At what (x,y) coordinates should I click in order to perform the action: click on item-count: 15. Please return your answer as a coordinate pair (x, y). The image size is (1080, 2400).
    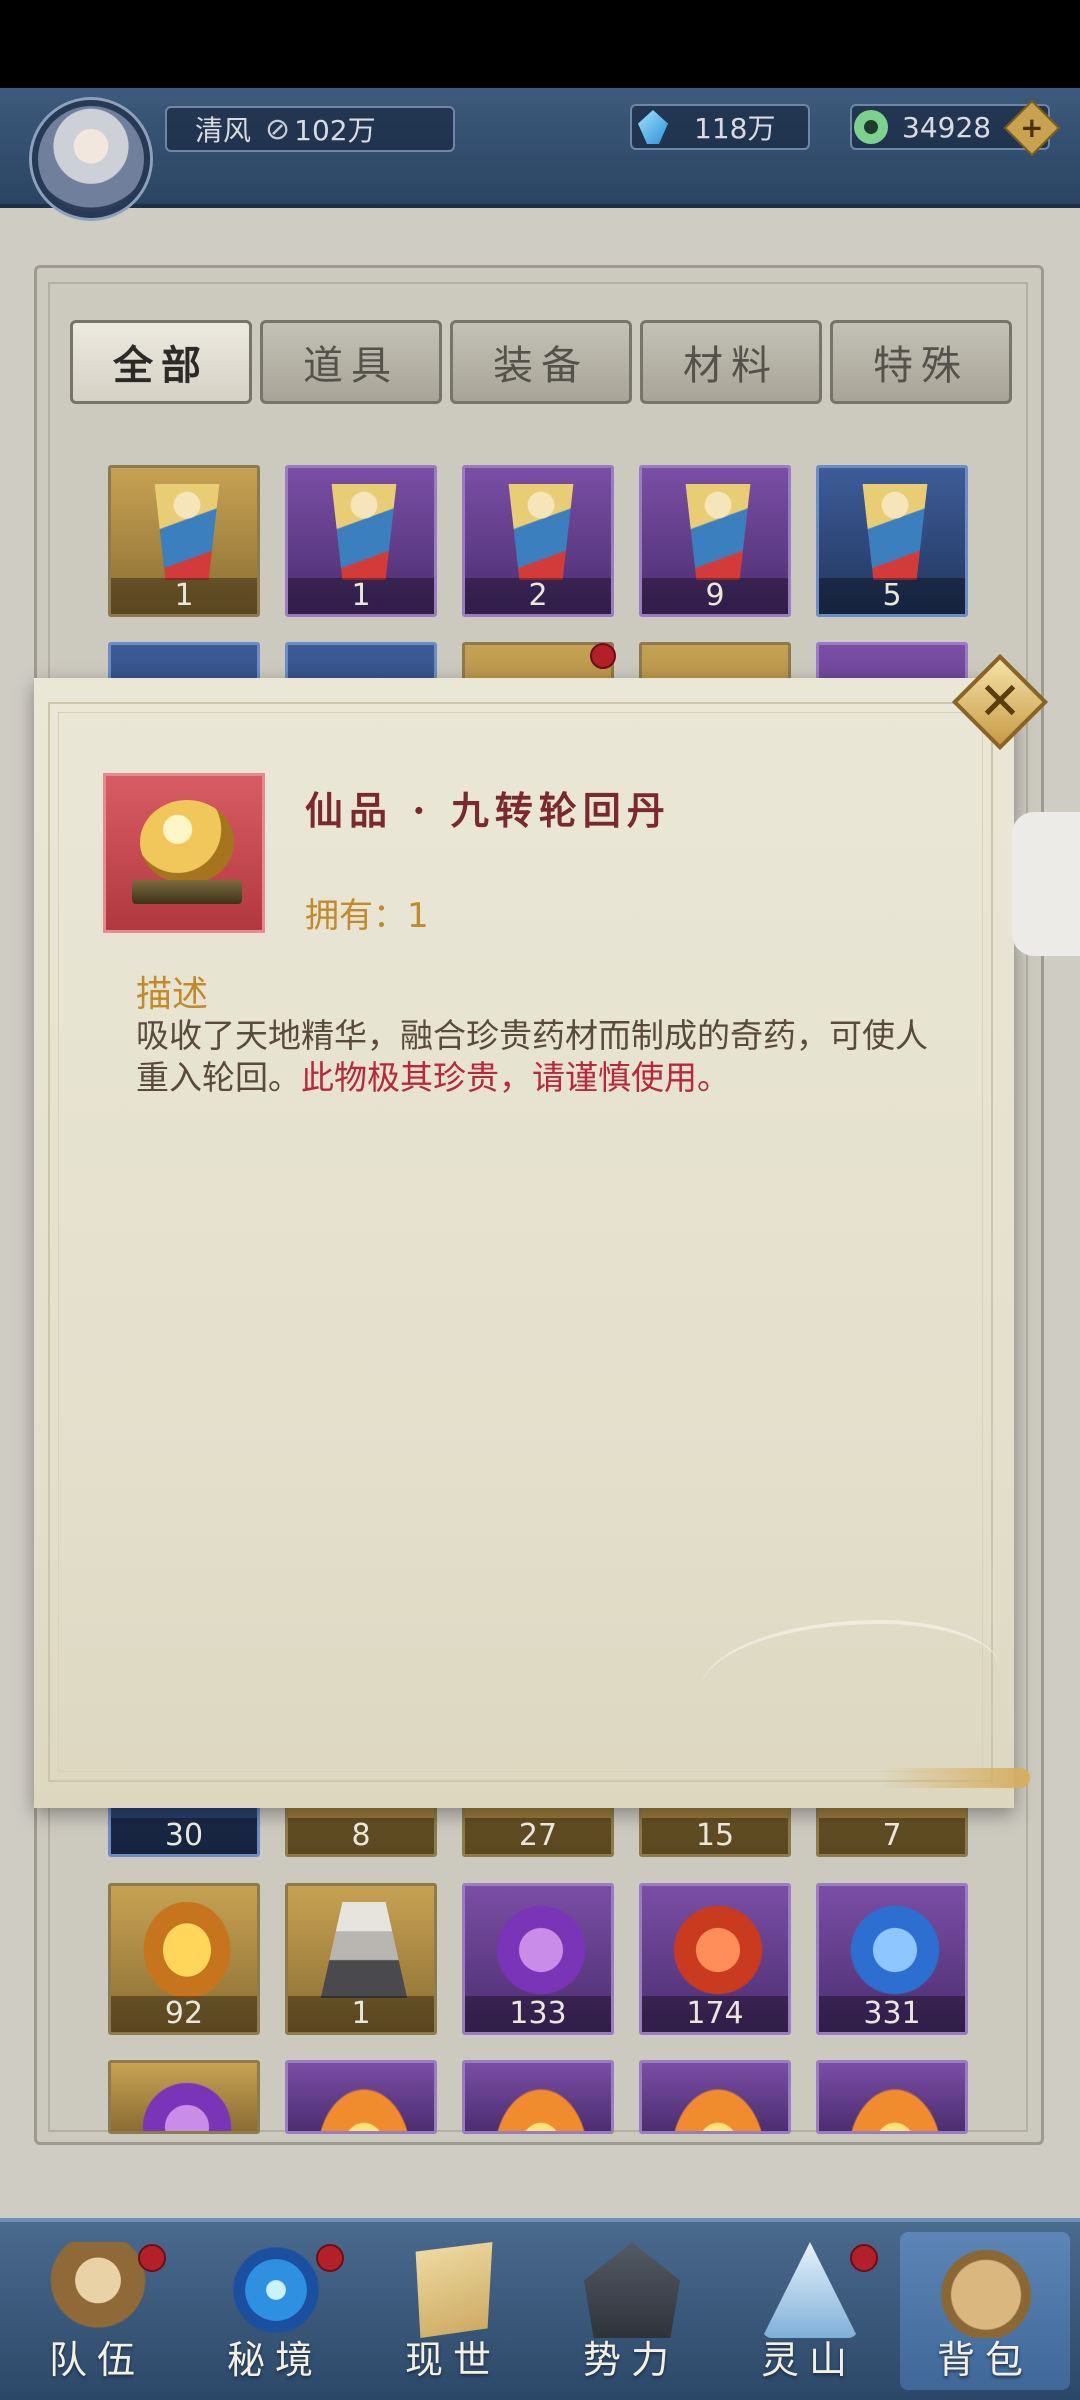
    Looking at the image, I should click on (715, 1836).